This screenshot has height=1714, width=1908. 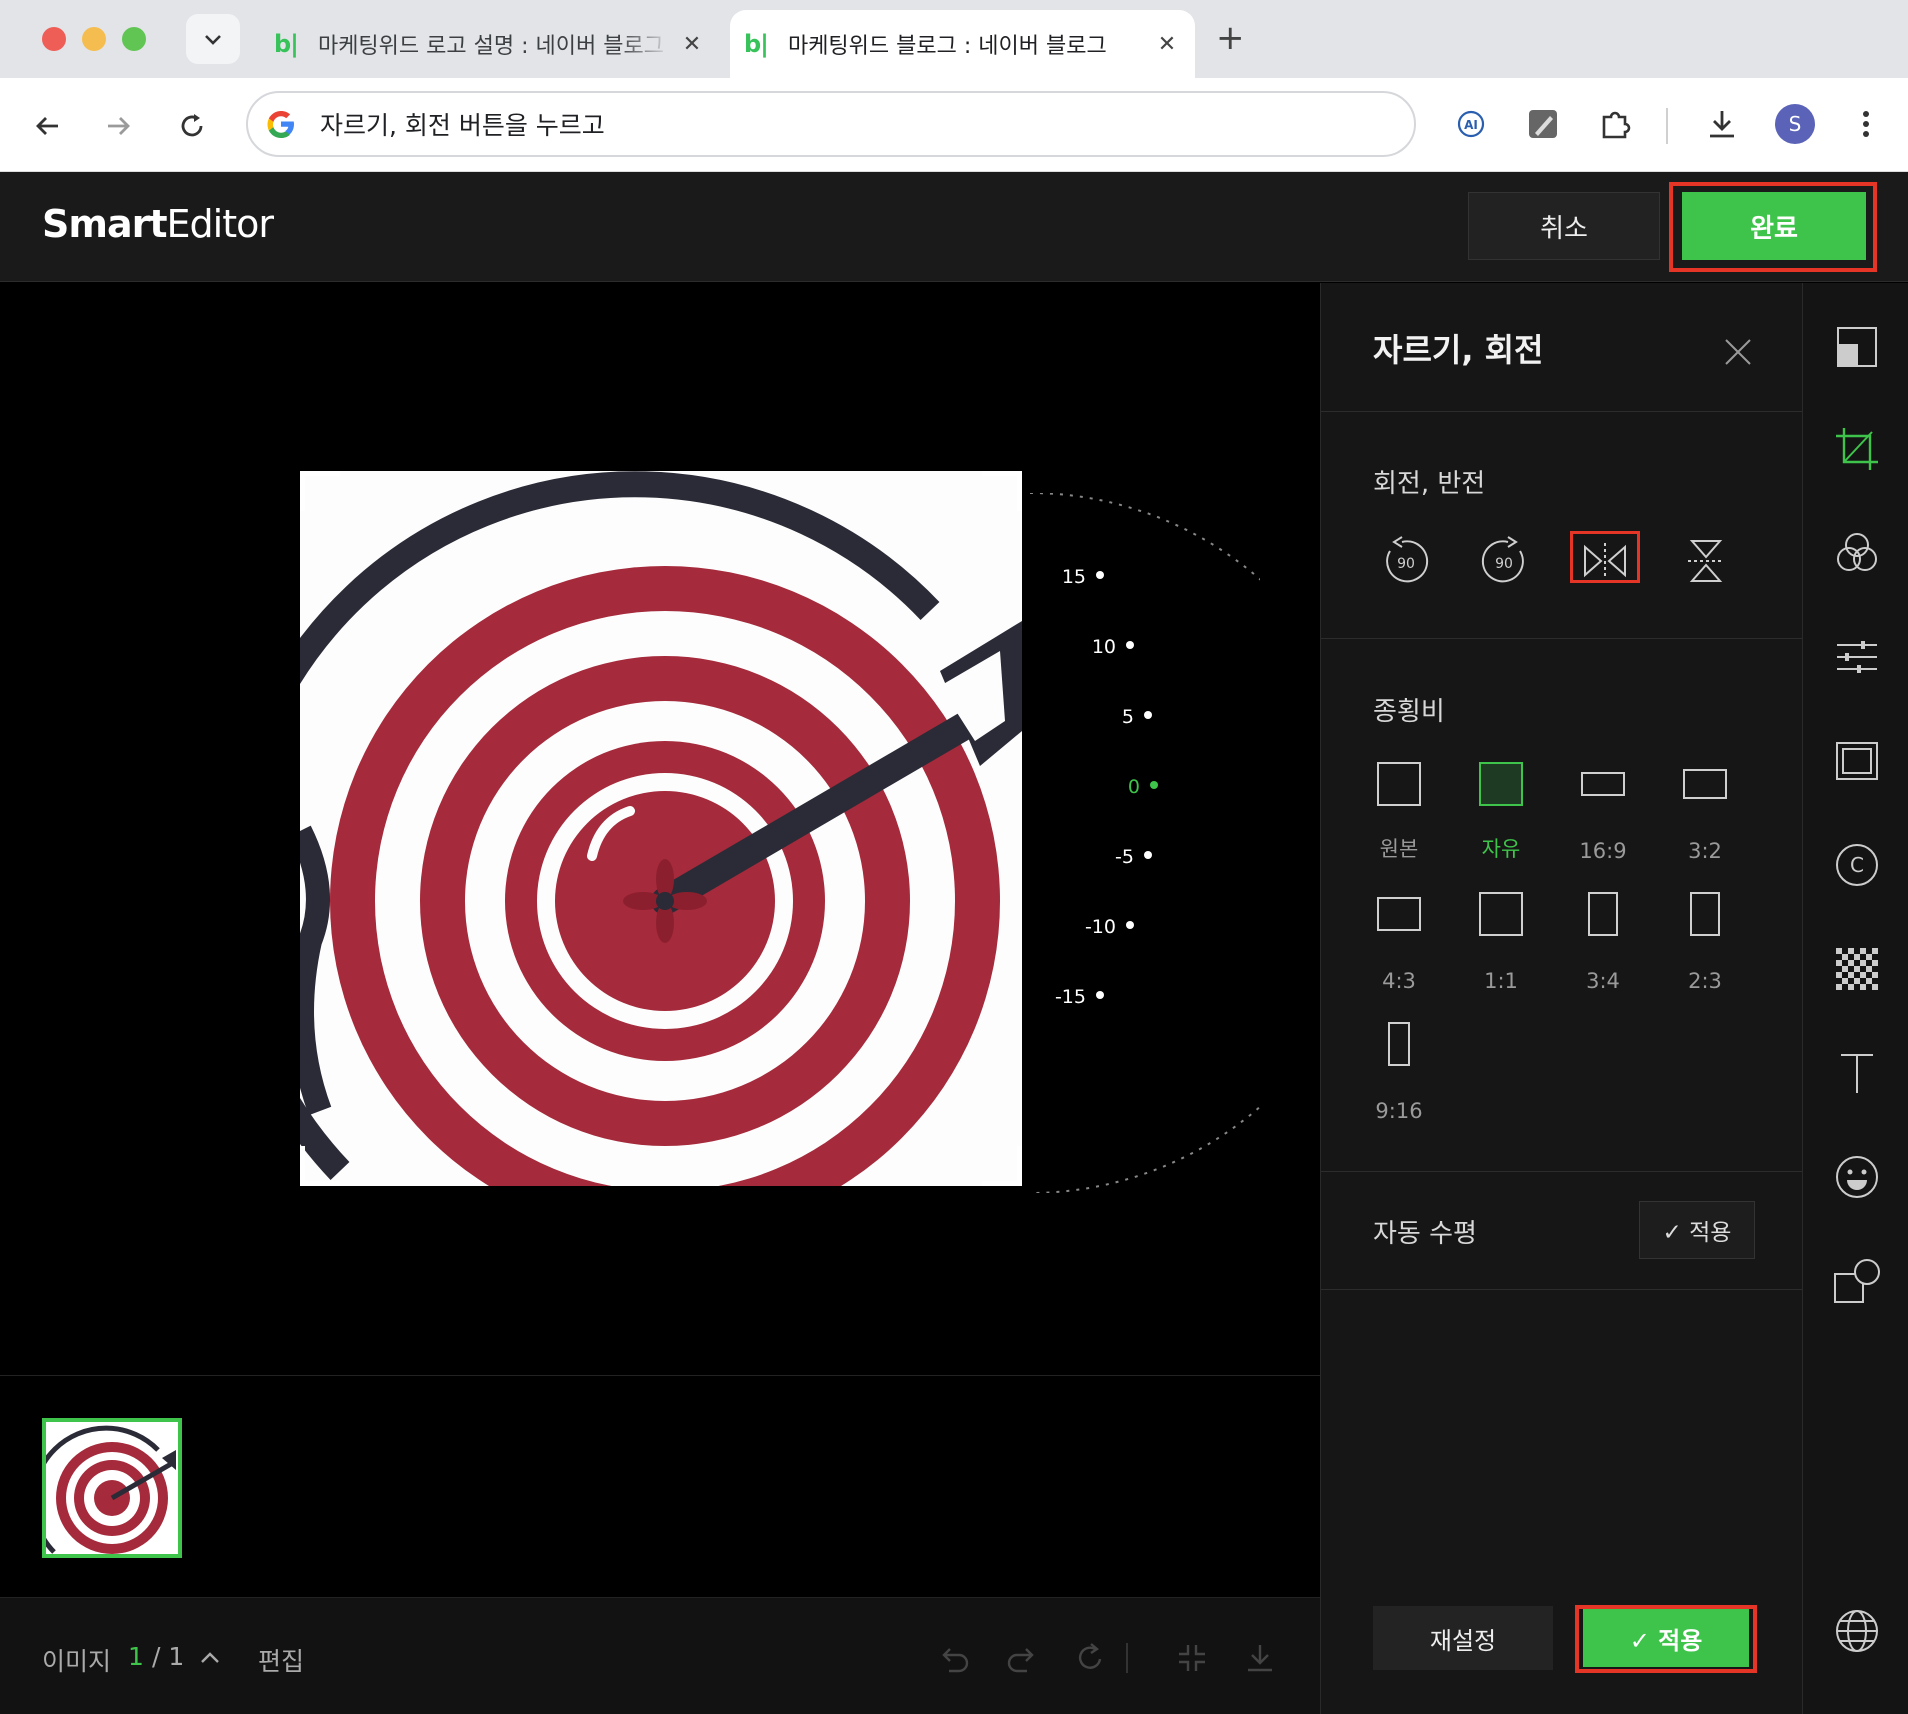 I want to click on tab-logo-post: b| 마케팅위드 로고 설명 : 네이버 블로그 ✕, so click(x=490, y=44).